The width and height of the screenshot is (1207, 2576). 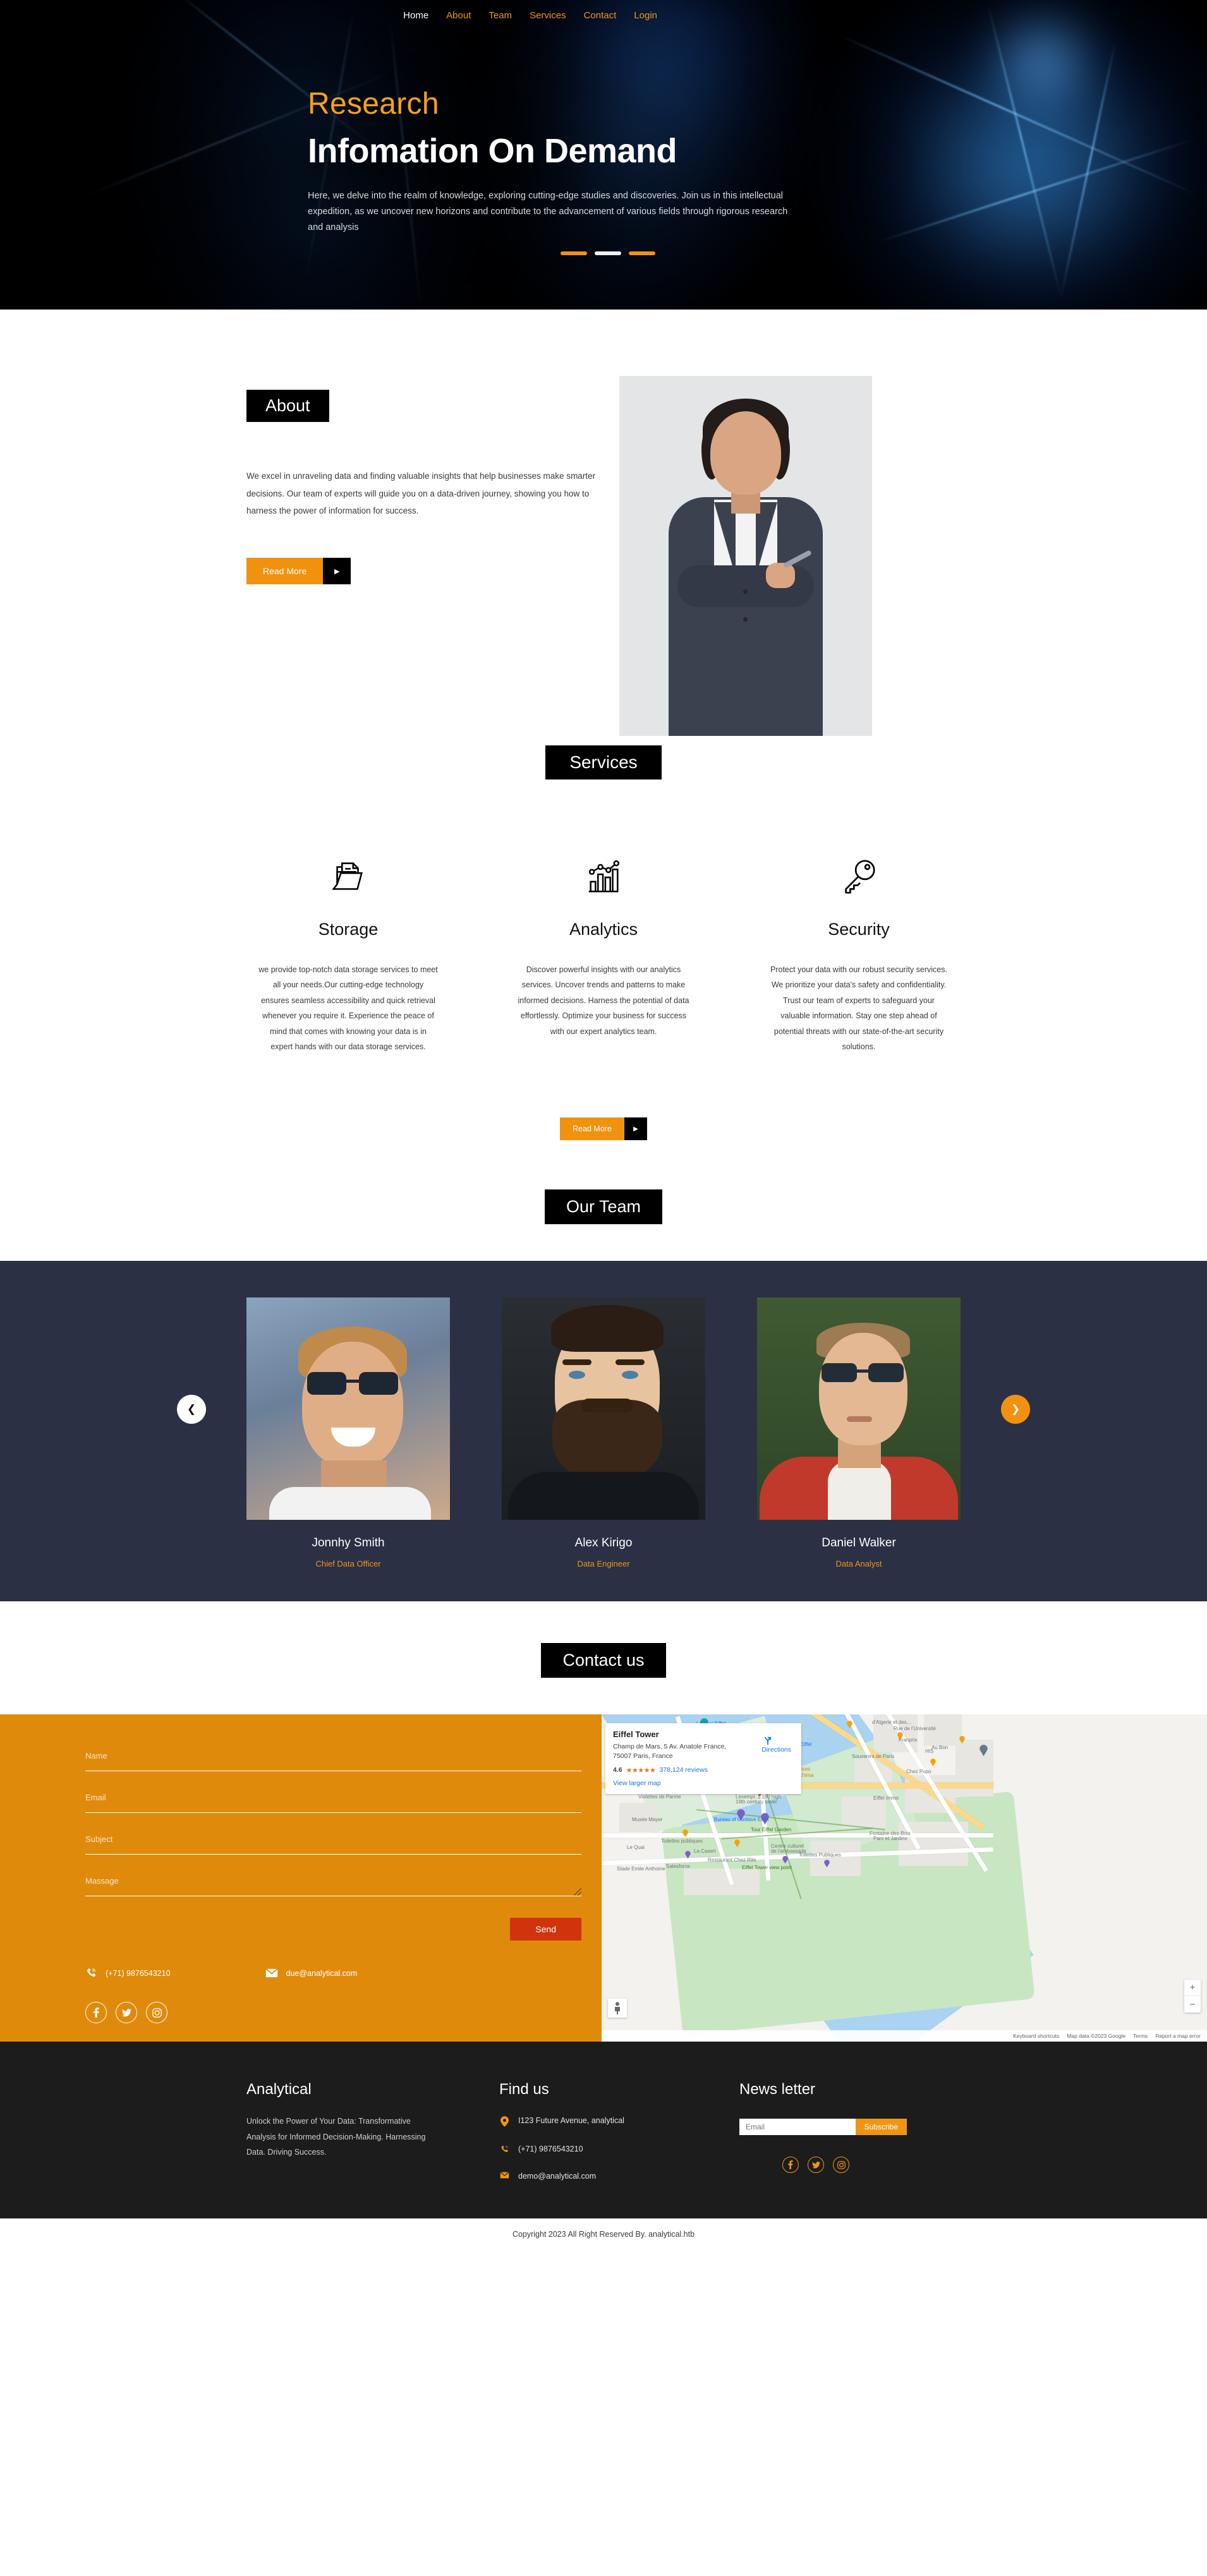 What do you see at coordinates (881, 2127) in the screenshot?
I see `subscribe-button: Subscribe` at bounding box center [881, 2127].